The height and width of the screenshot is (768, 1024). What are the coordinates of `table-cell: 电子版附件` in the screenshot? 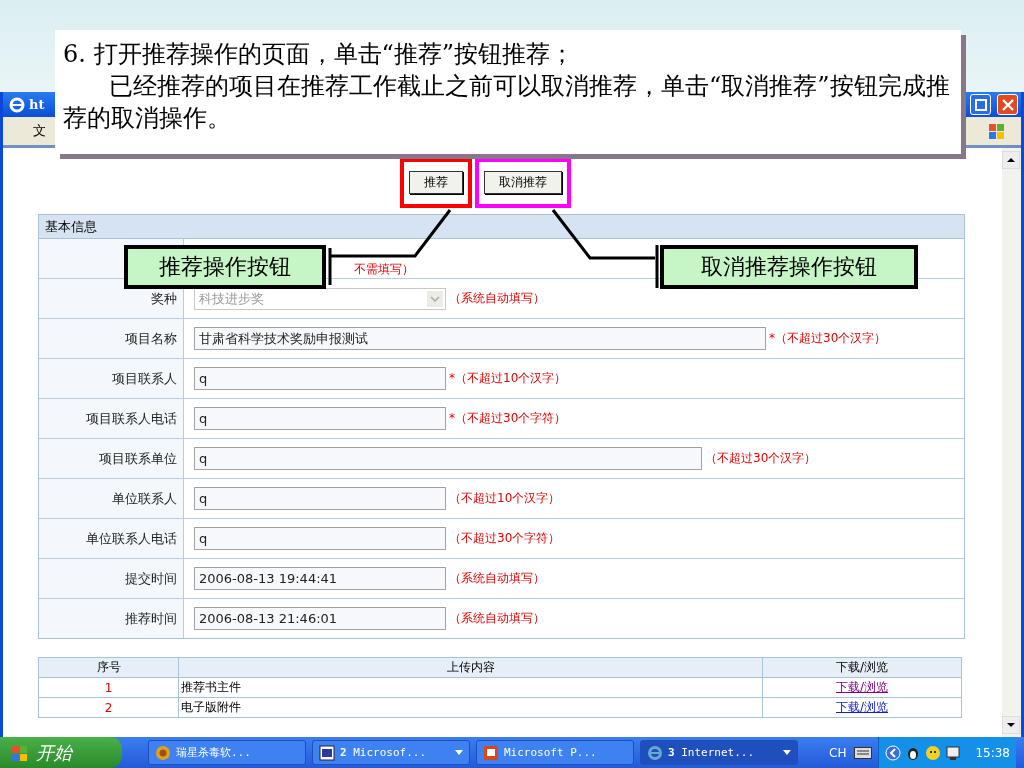 It's located at (471, 707).